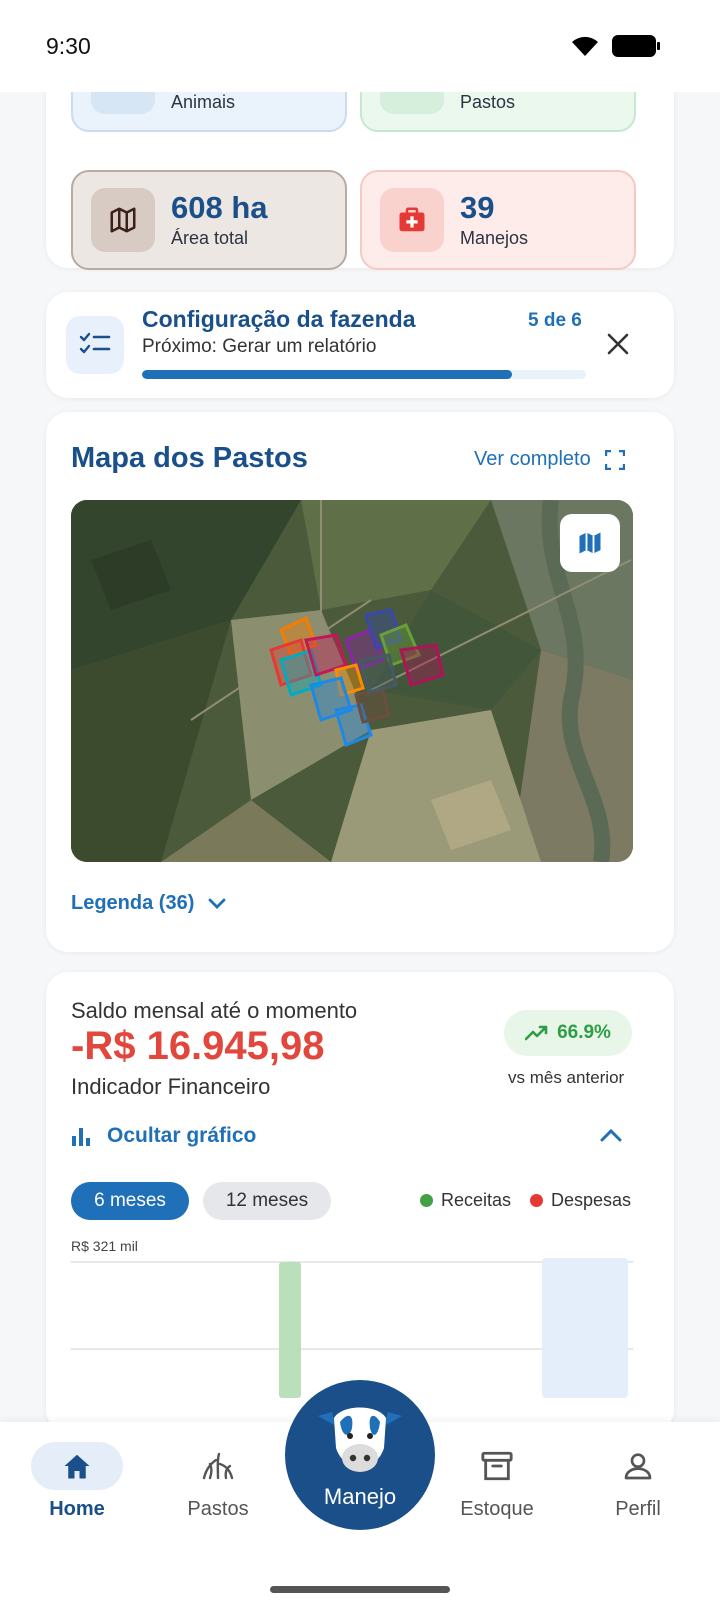 The image size is (720, 1606). I want to click on period-12-months-chip: 12 meses, so click(267, 1201).